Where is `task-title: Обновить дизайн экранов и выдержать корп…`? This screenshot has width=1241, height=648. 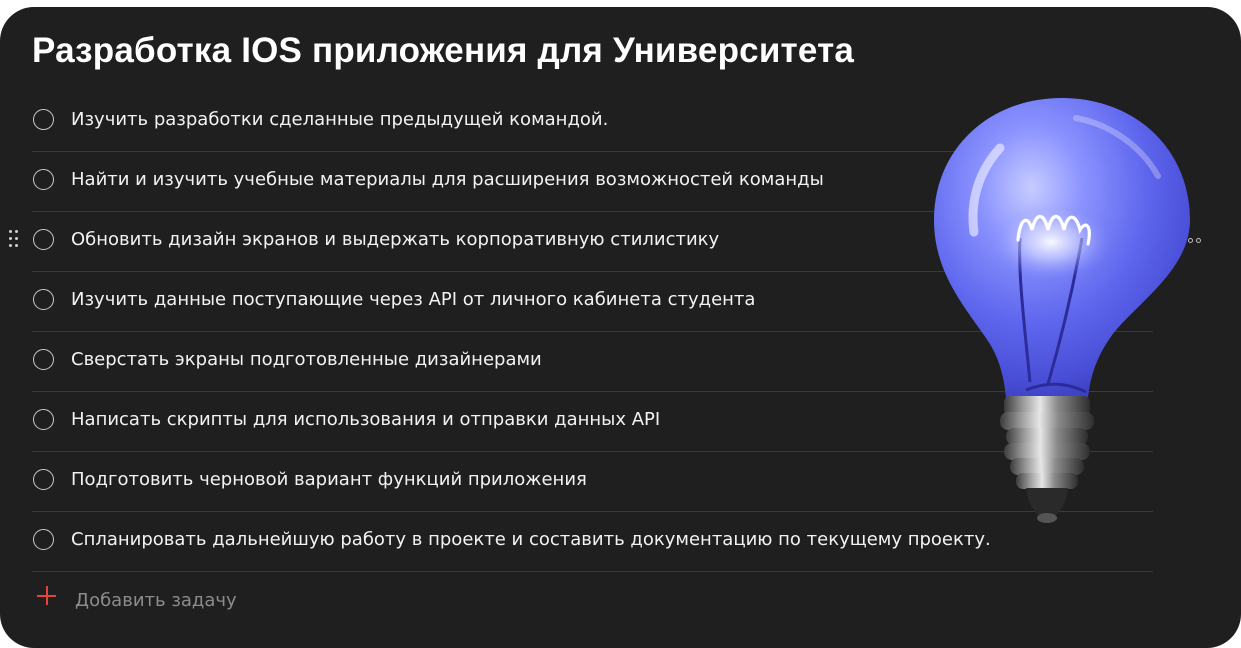
task-title: Обновить дизайн экранов и выдержать корп… is located at coordinates (395, 239).